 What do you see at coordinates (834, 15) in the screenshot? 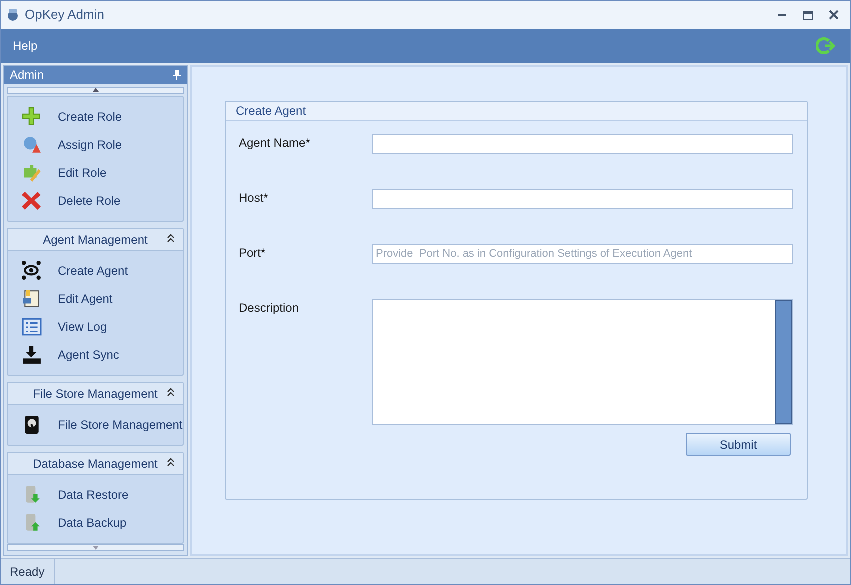
I see `close-icon` at bounding box center [834, 15].